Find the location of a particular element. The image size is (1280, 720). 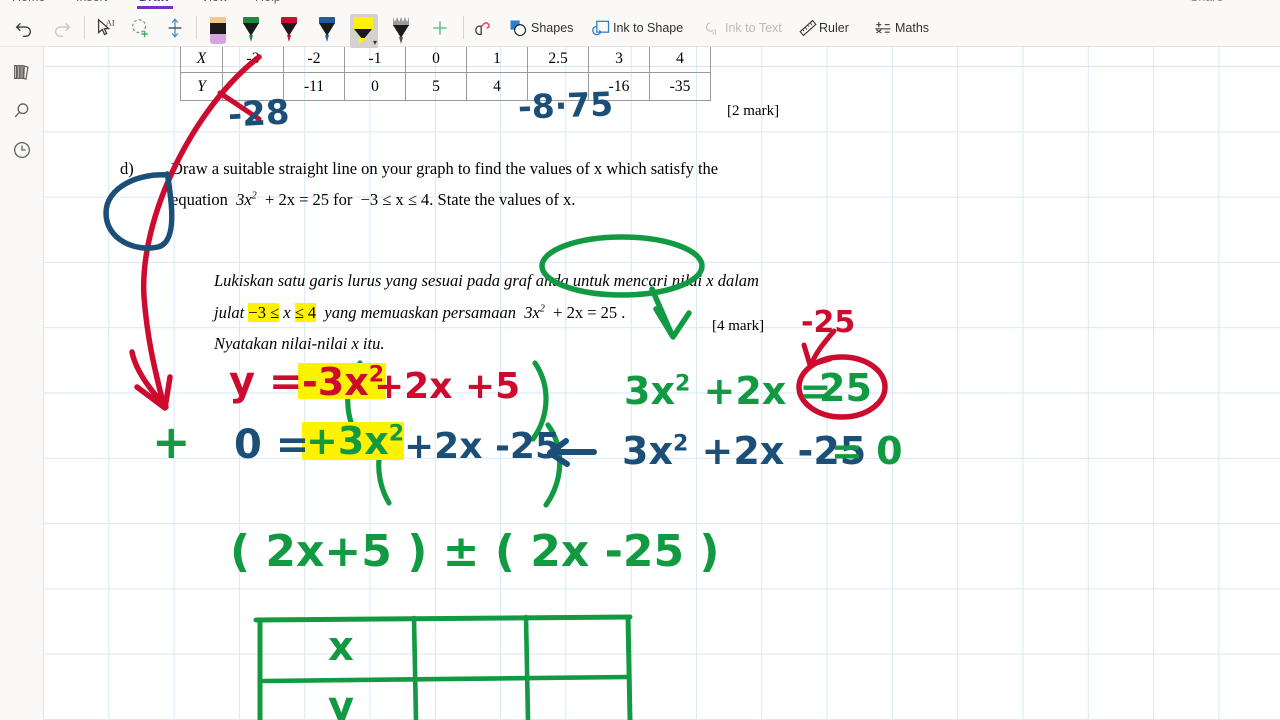

ruler-icon-button is located at coordinates (808, 27).